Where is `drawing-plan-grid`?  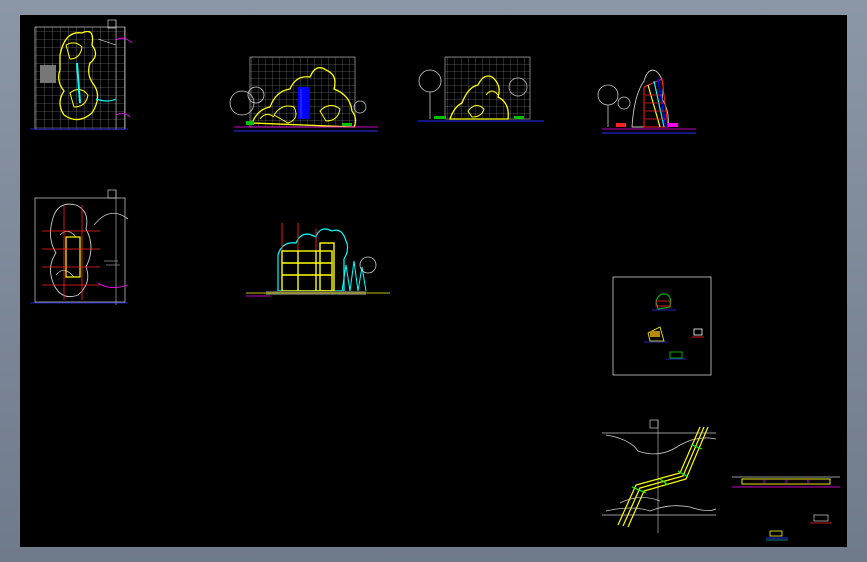
drawing-plan-grid is located at coordinates (81, 74).